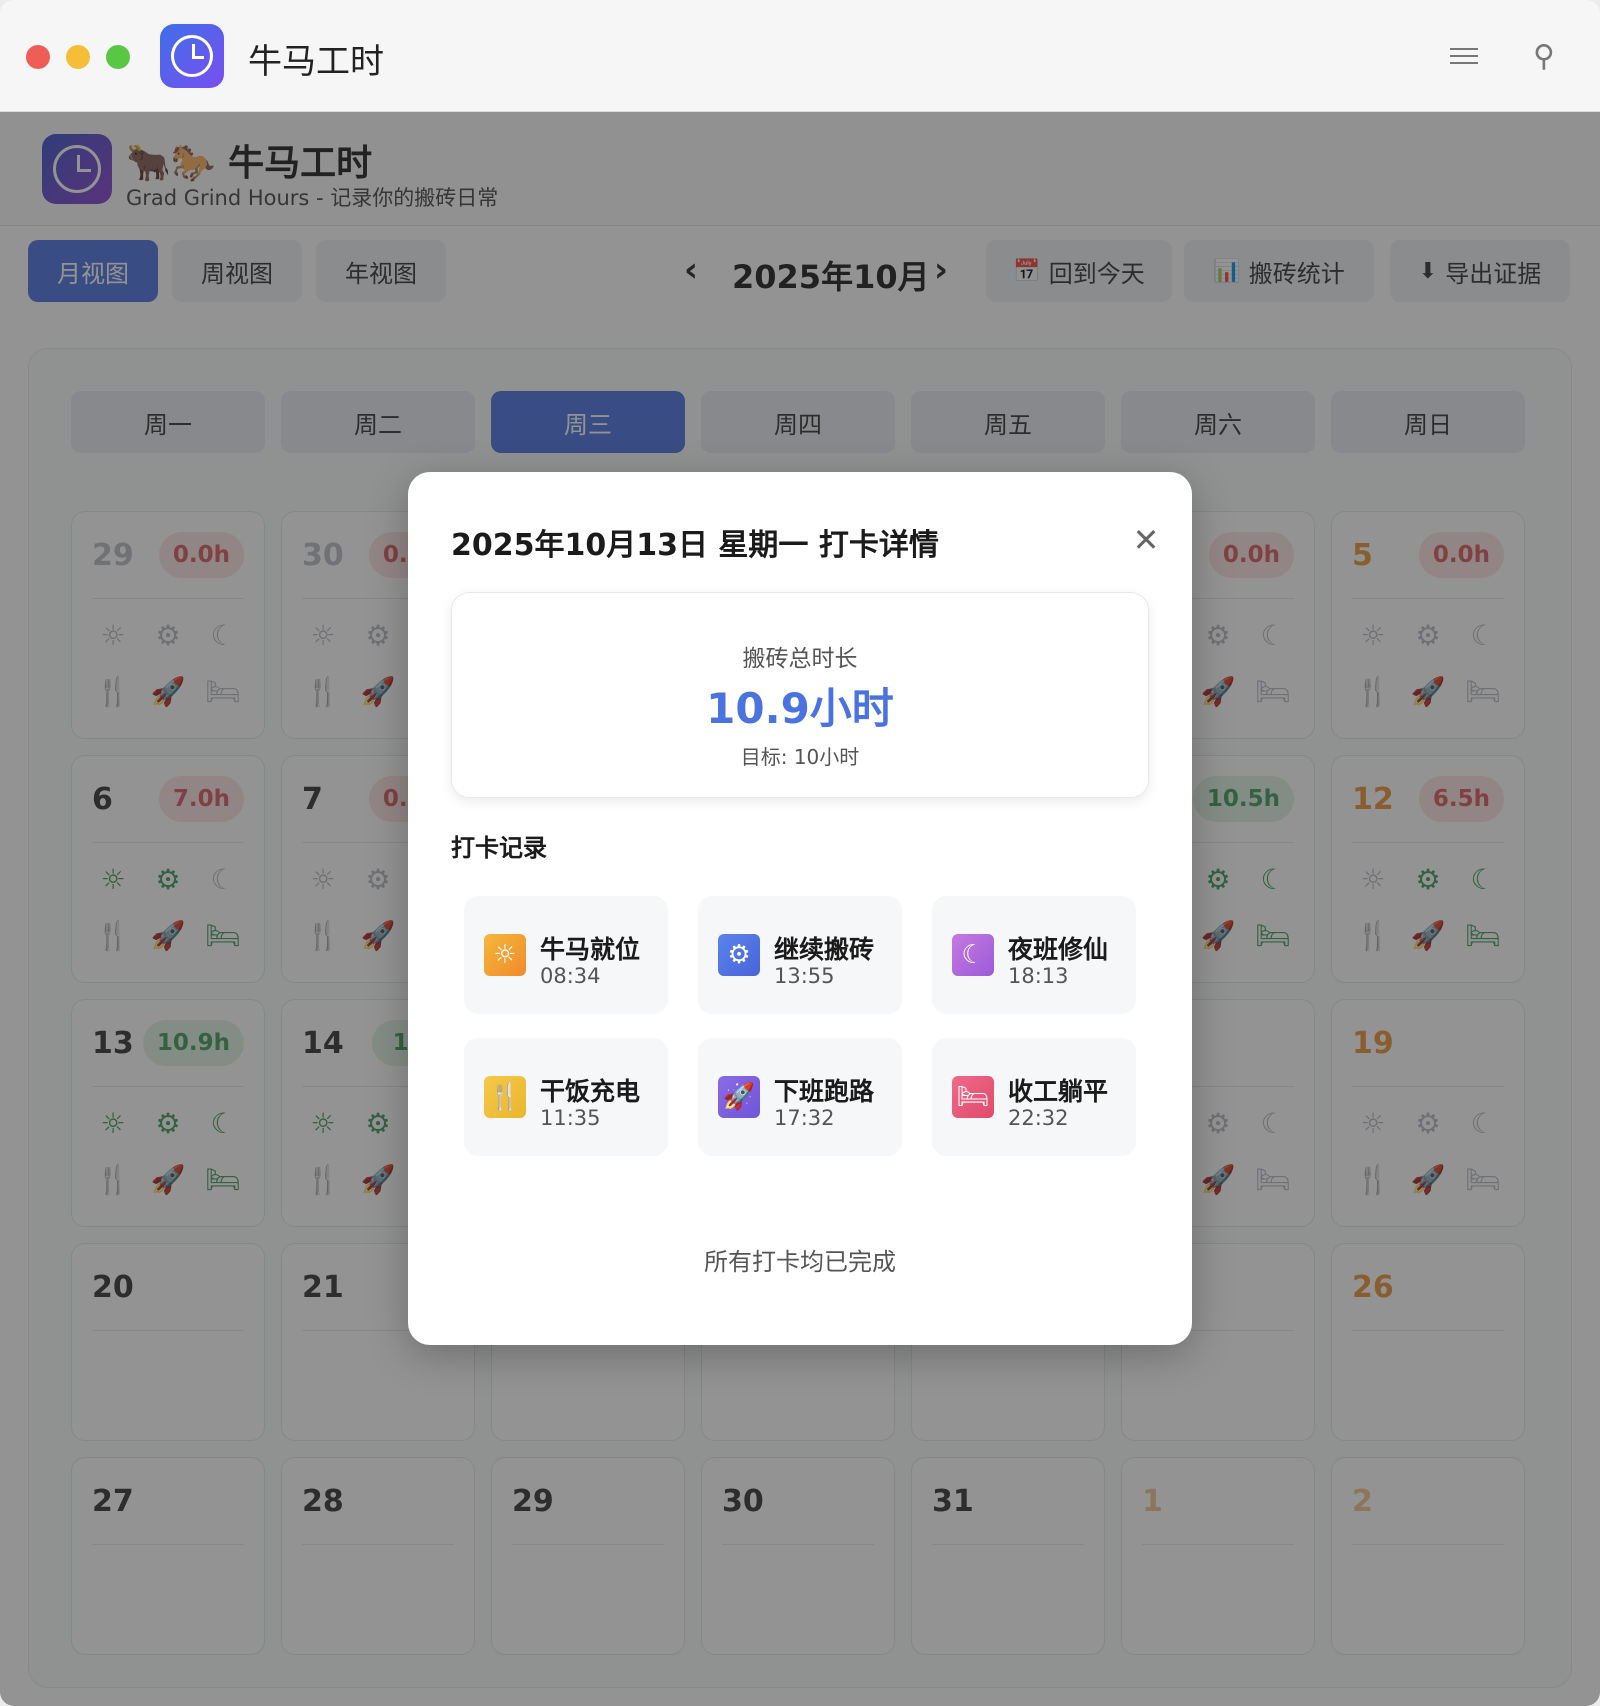 The height and width of the screenshot is (1706, 1600). I want to click on close-window-button, so click(38, 57).